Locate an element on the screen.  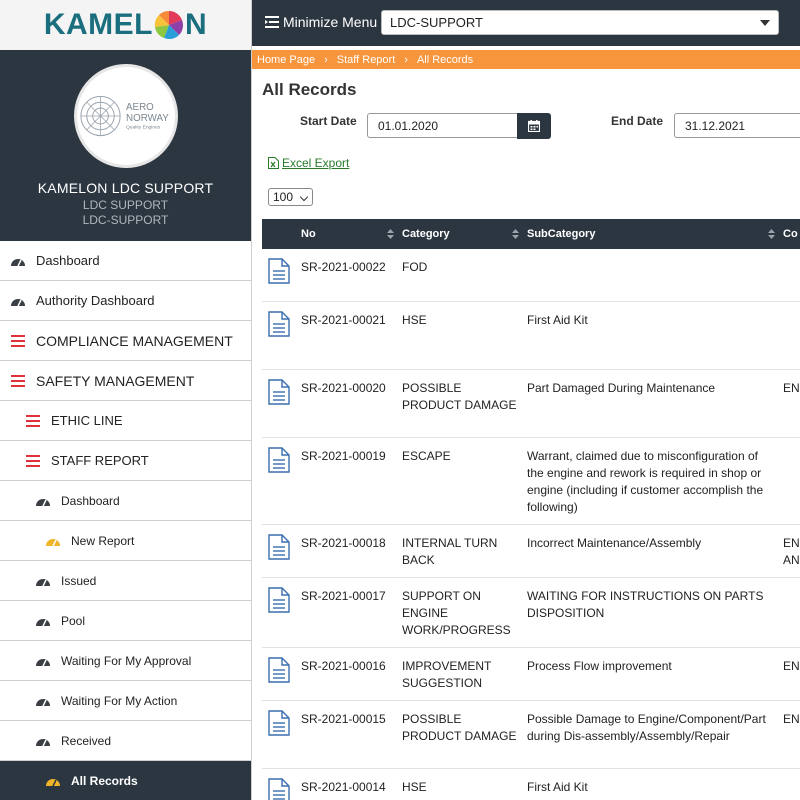
end-date-input: 31.12.2021 is located at coordinates (737, 125).